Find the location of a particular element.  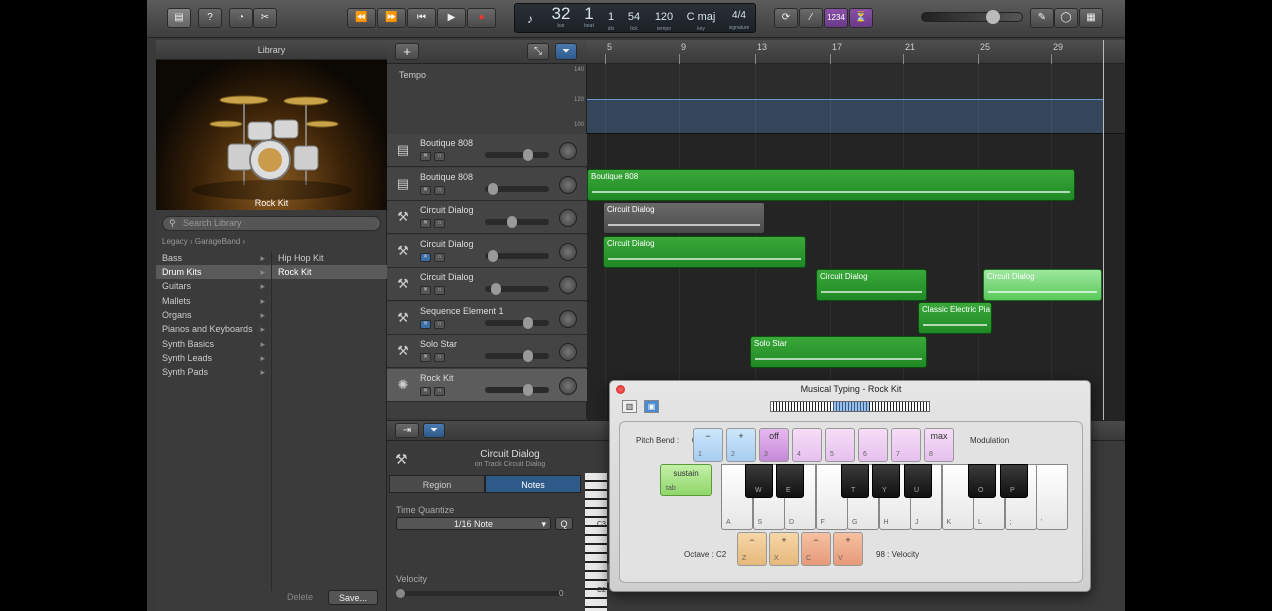

tempo-curve is located at coordinates (845, 116).